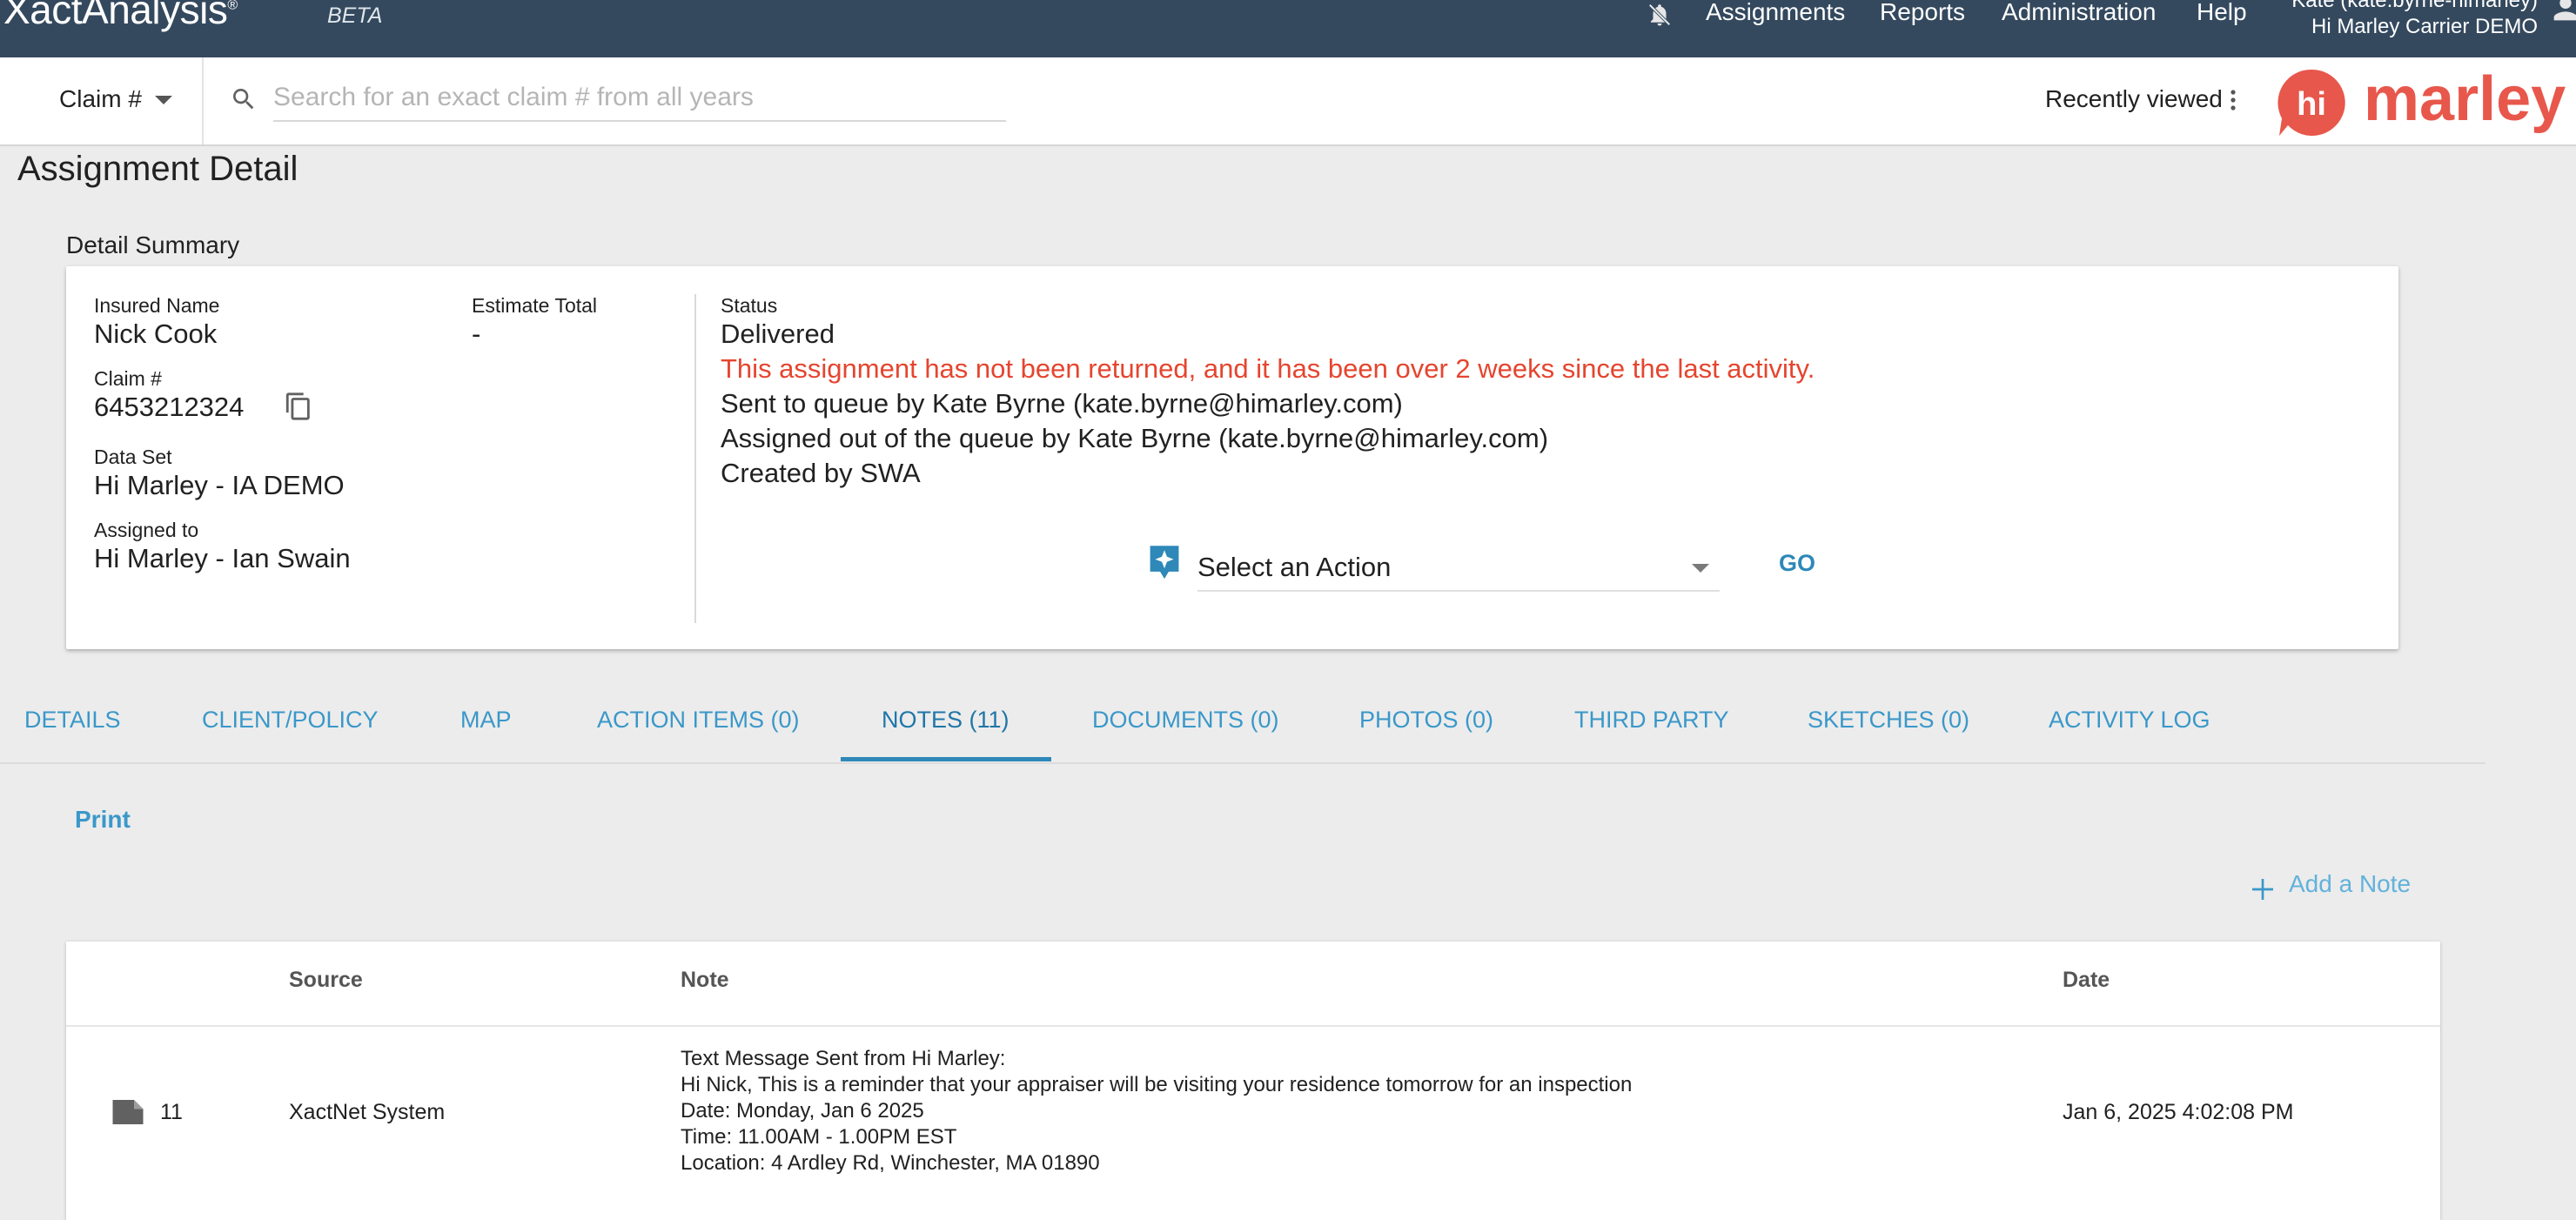 The image size is (2576, 1220). I want to click on tab-details: DETAILS, so click(72, 720).